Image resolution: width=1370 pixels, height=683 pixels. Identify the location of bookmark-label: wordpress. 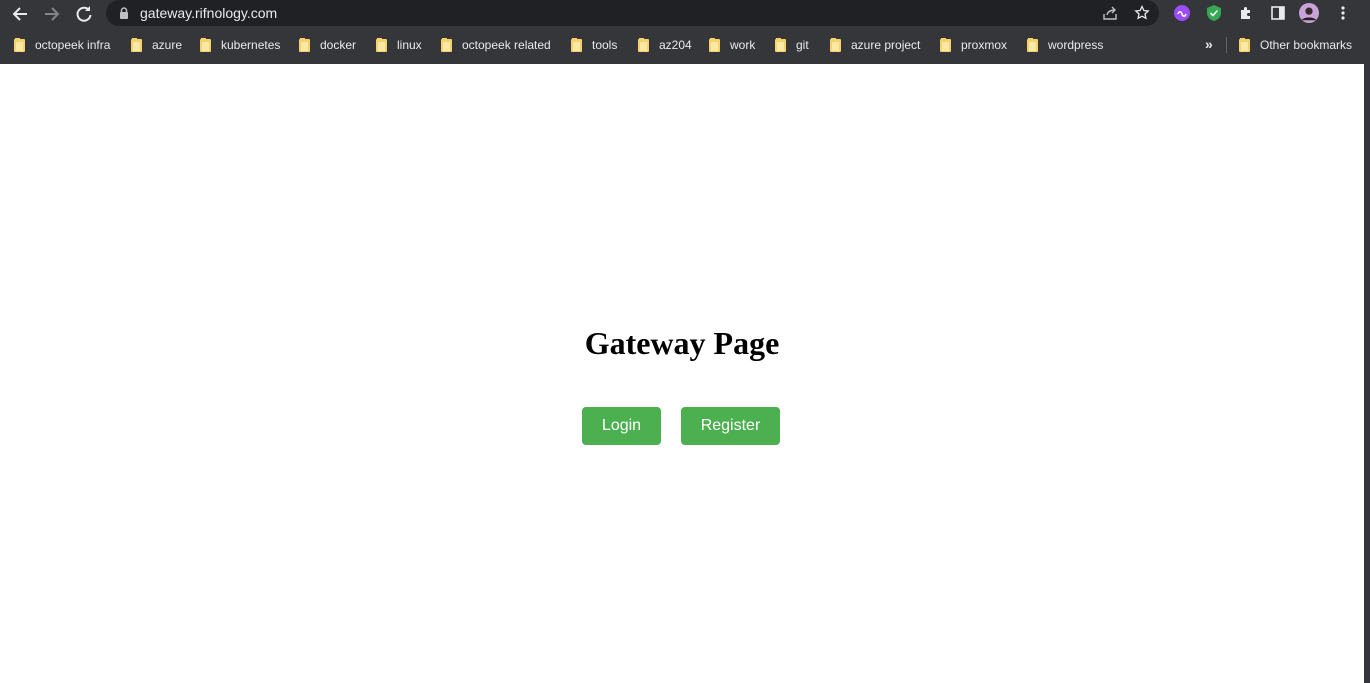
(1076, 45).